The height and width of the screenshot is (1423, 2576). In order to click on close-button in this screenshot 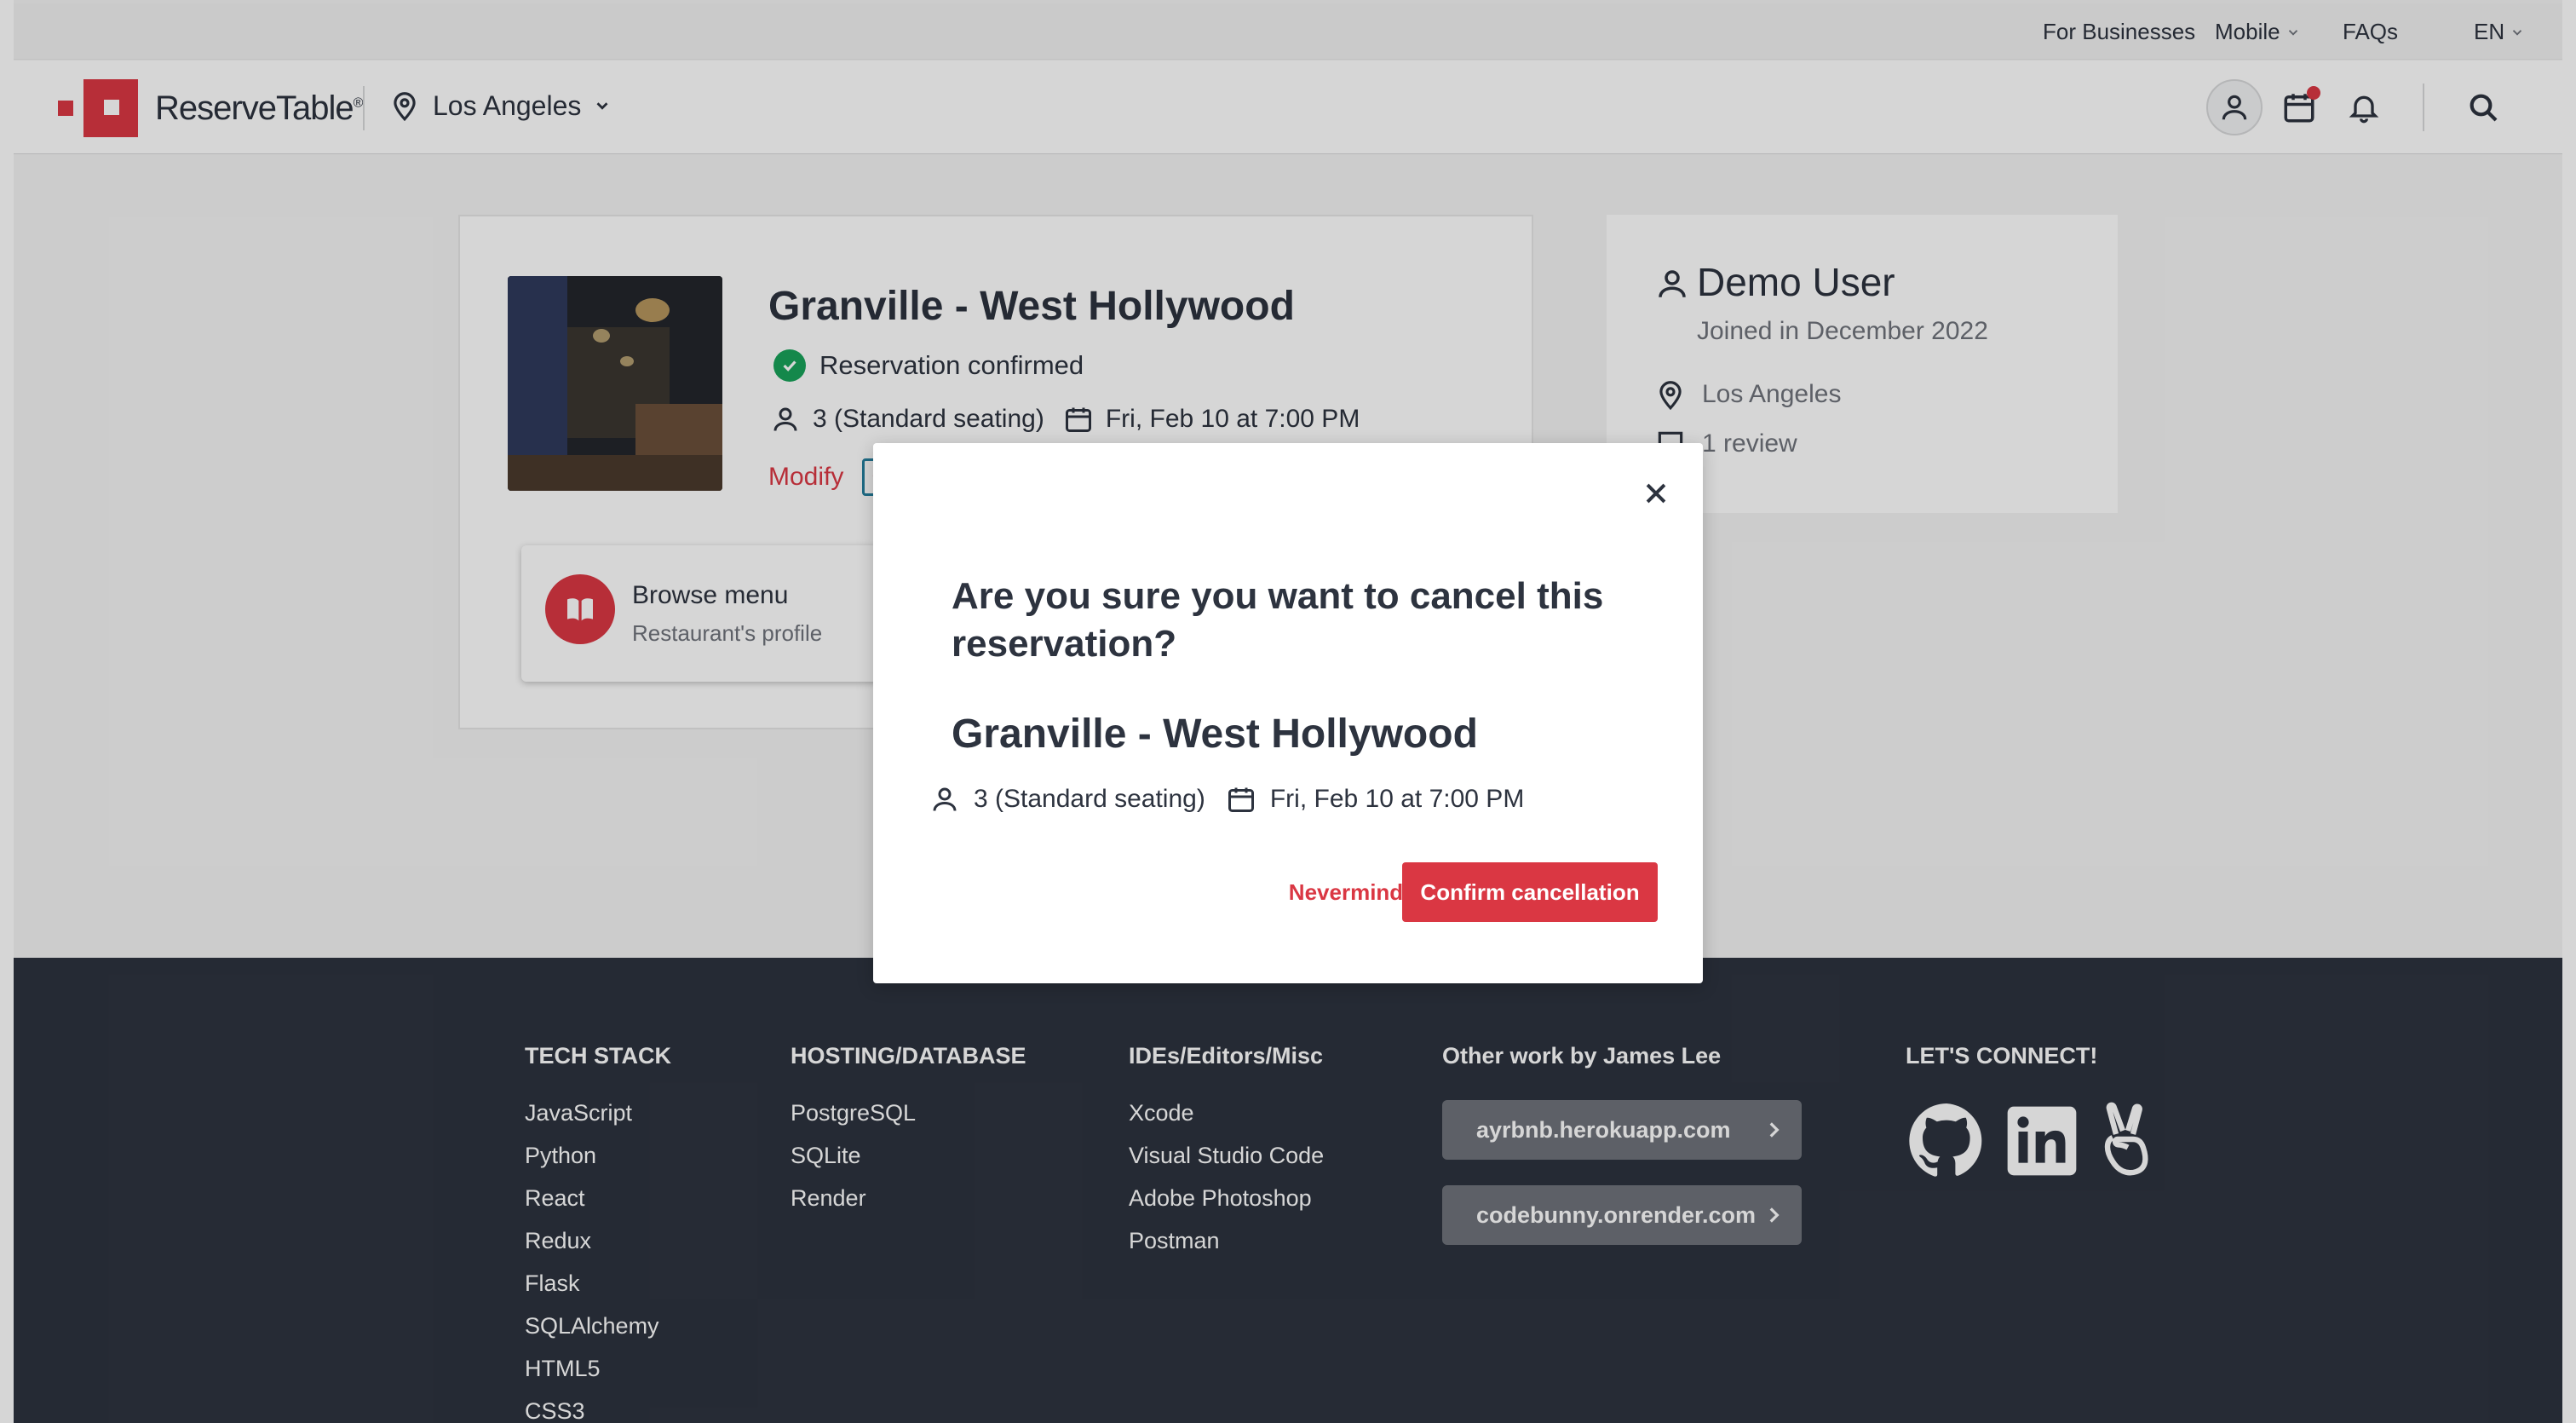, I will do `click(1656, 493)`.